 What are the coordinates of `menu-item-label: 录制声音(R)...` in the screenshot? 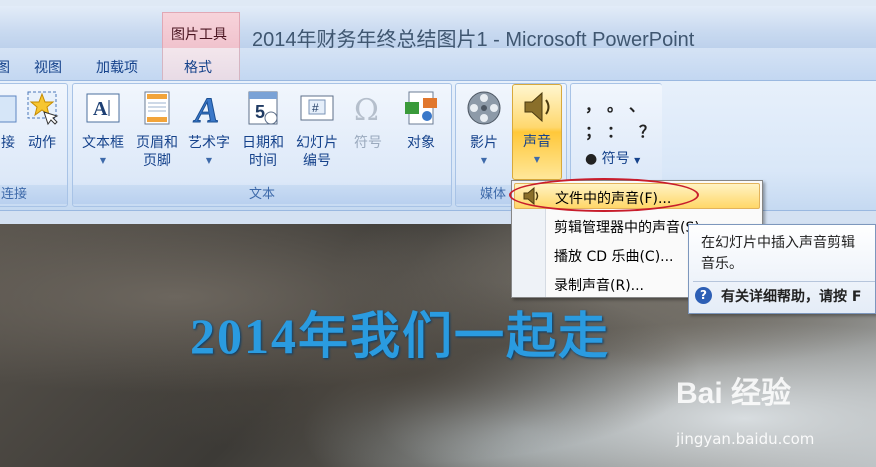 It's located at (599, 286).